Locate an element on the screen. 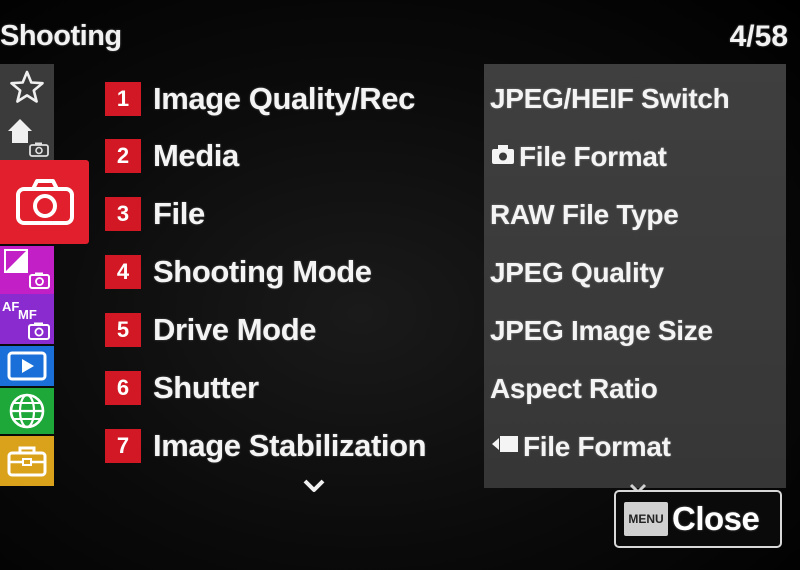 Image resolution: width=800 pixels, height=570 pixels. star-icon is located at coordinates (27, 87).